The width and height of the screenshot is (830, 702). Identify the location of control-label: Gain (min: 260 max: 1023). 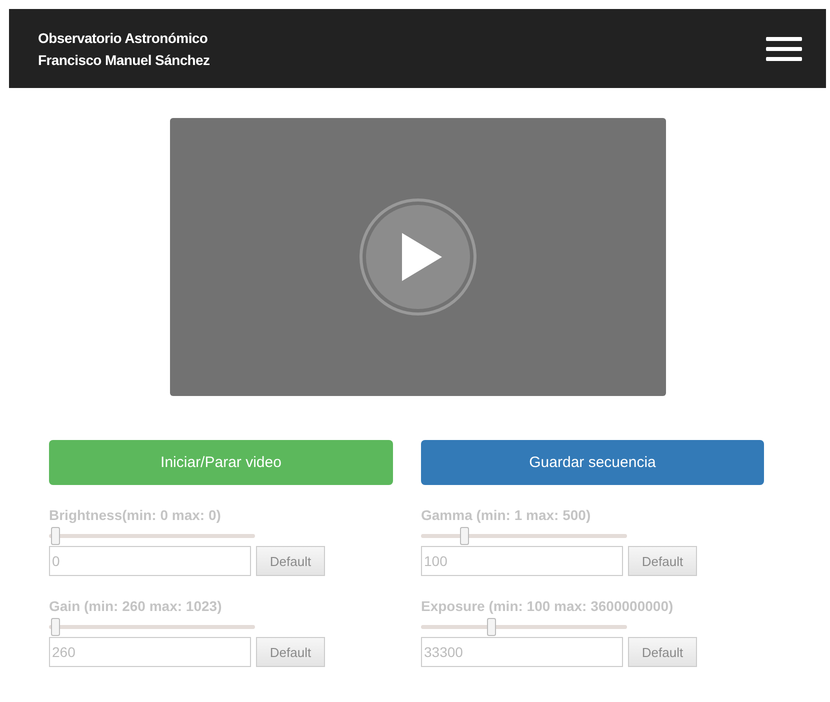
(136, 607).